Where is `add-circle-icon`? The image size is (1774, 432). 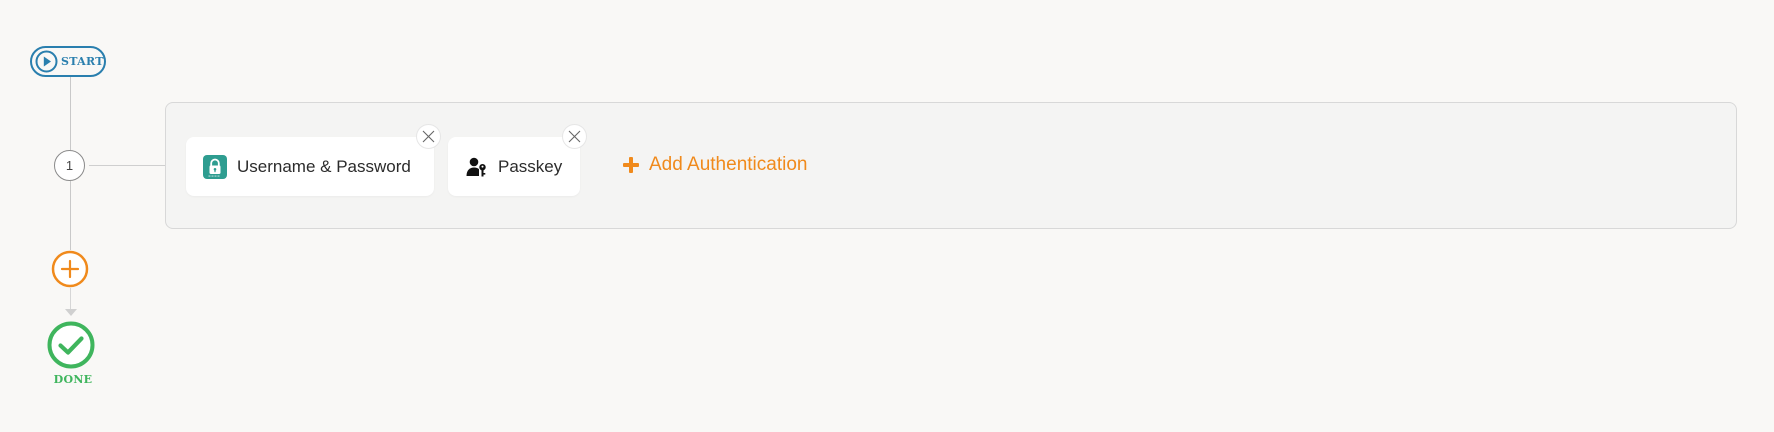
add-circle-icon is located at coordinates (70, 271).